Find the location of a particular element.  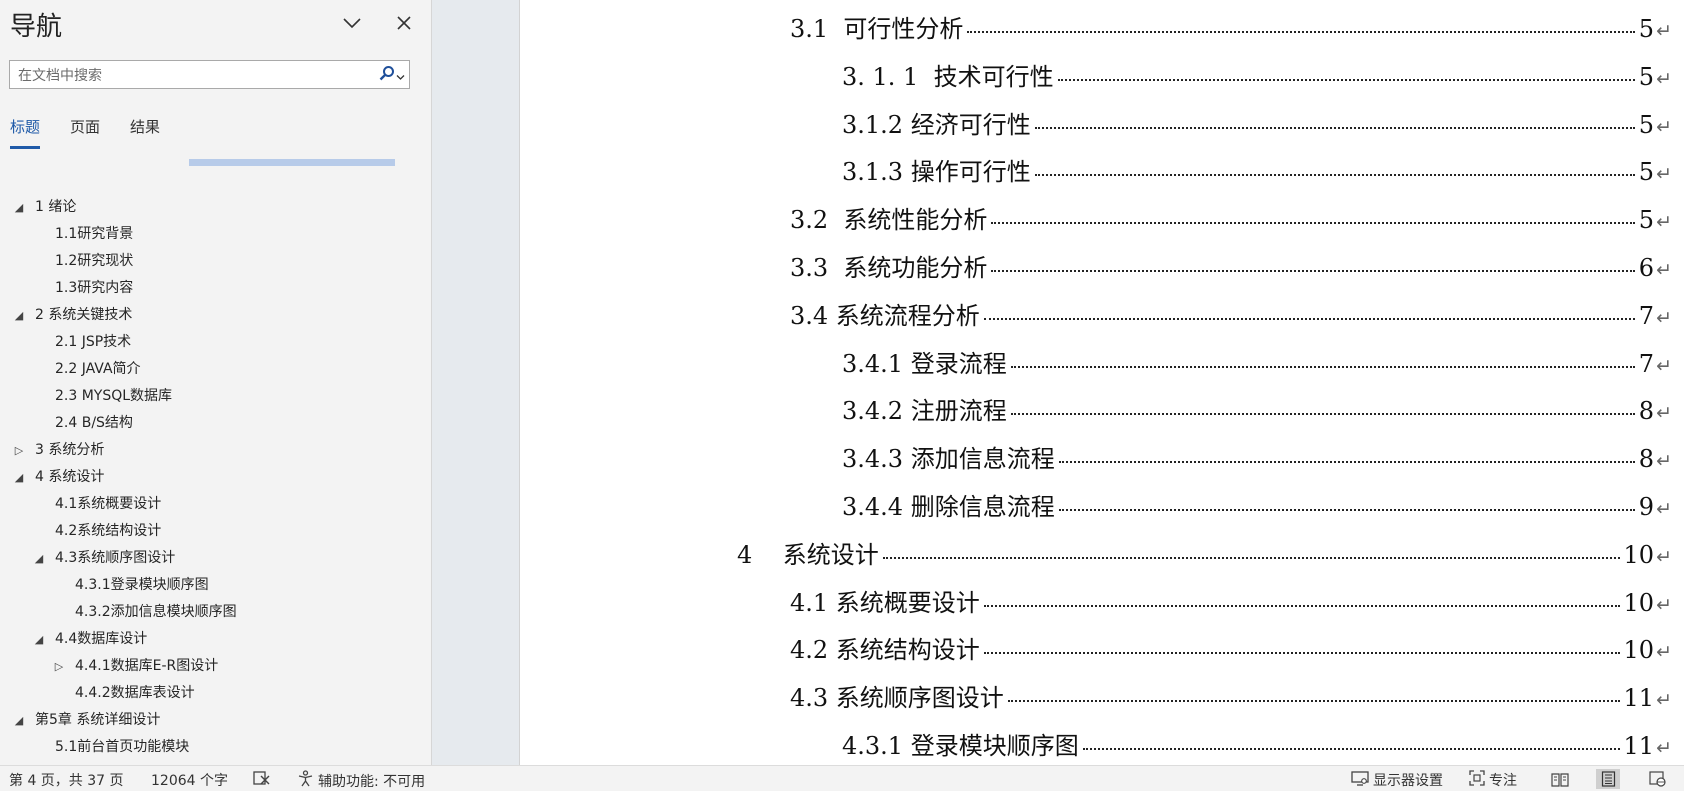

nav-heading-label: 4.3系统顺序图设计 is located at coordinates (115, 558).